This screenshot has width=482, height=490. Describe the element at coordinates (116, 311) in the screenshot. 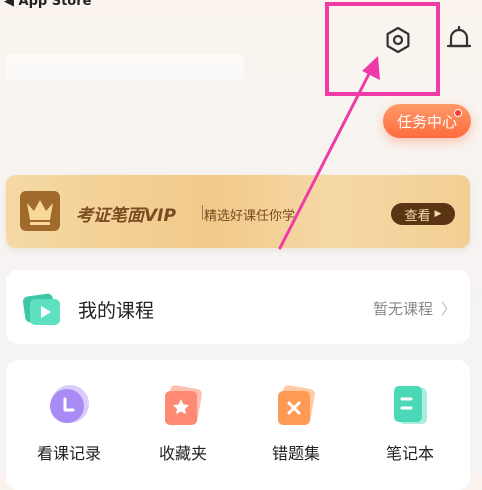

I see `my-courses-title: 我的课程` at that location.